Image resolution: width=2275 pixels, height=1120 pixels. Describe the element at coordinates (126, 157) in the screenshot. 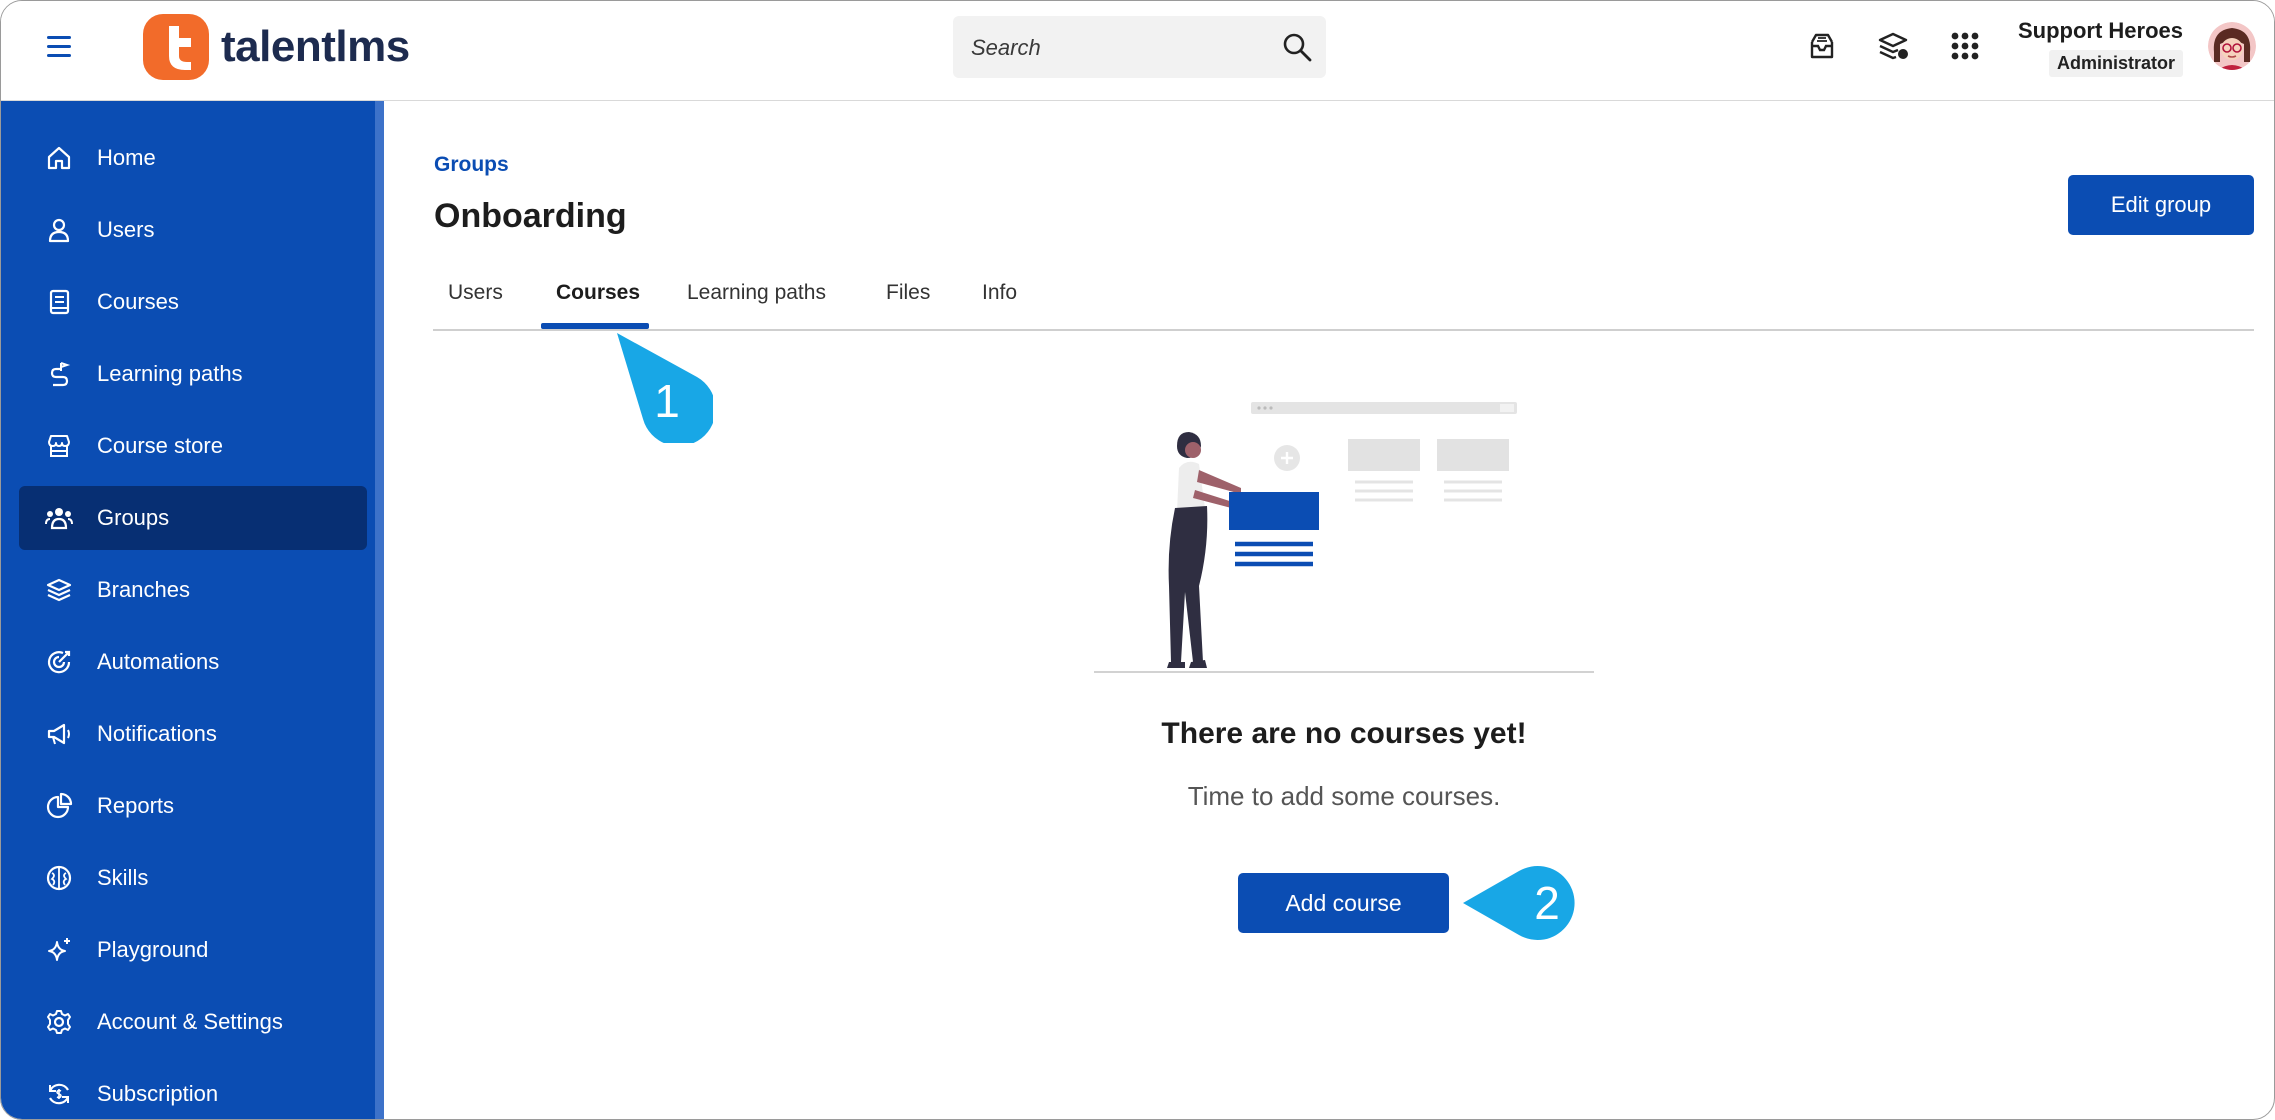

I see `sidebar-item-label: Home` at that location.